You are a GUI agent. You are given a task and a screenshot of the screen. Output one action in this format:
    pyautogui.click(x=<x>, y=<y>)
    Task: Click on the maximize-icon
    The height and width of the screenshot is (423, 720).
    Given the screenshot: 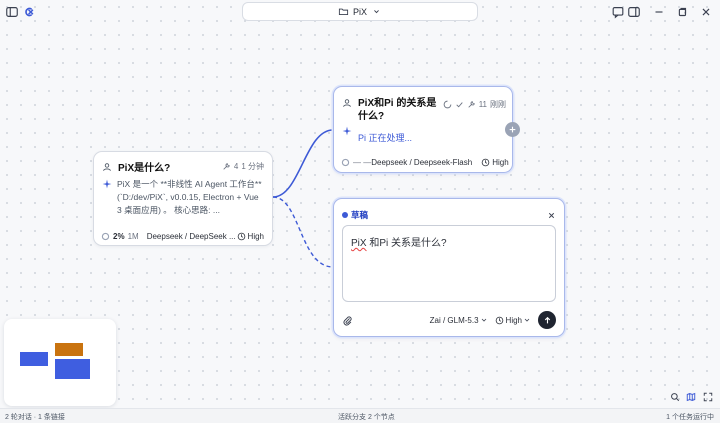 What is the action you would take?
    pyautogui.click(x=682, y=12)
    